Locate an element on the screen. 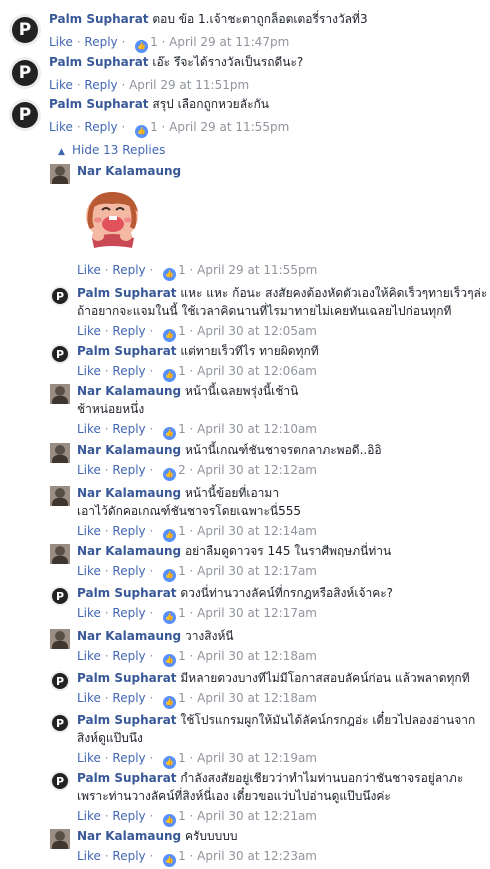  timestamp: April 30 at 12:10am is located at coordinates (257, 429).